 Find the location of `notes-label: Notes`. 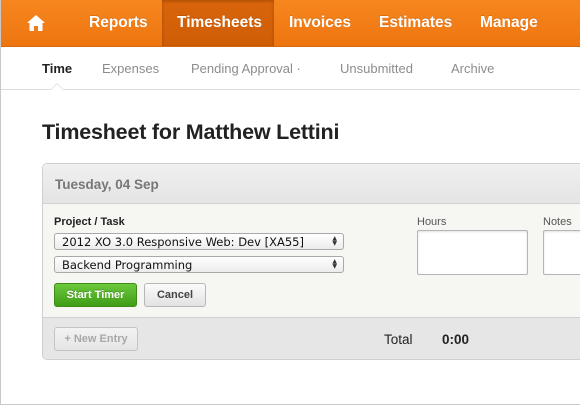

notes-label: Notes is located at coordinates (557, 222).